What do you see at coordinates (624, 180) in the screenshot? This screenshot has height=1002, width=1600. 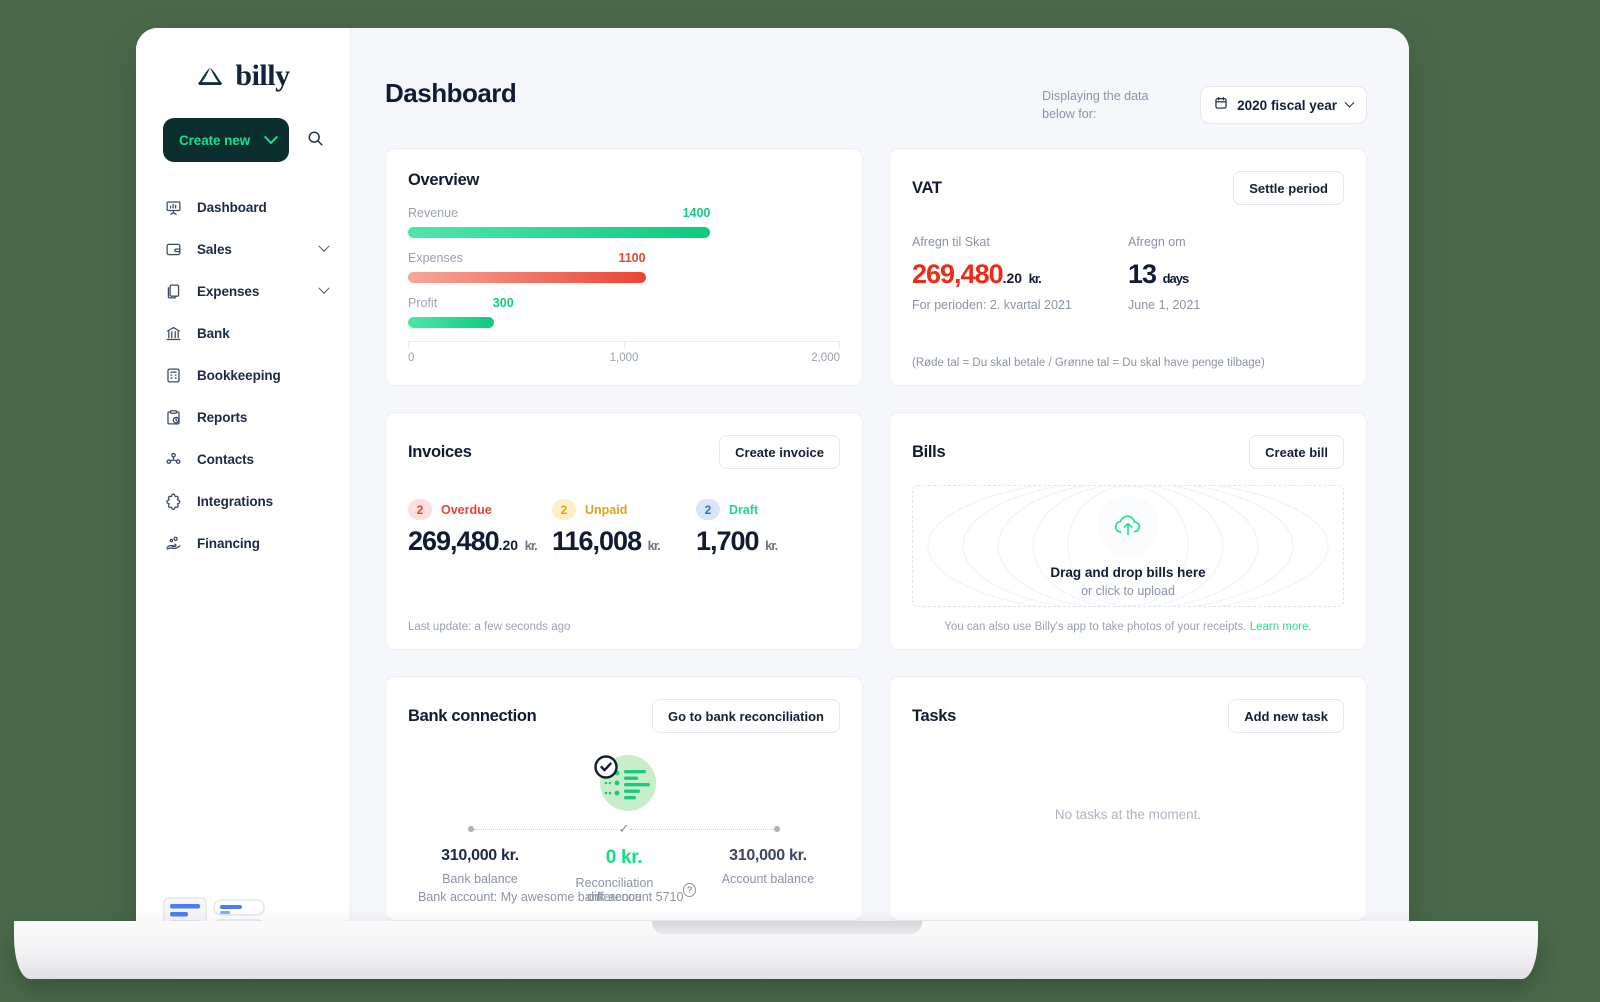 I see `overview-header: Overview` at bounding box center [624, 180].